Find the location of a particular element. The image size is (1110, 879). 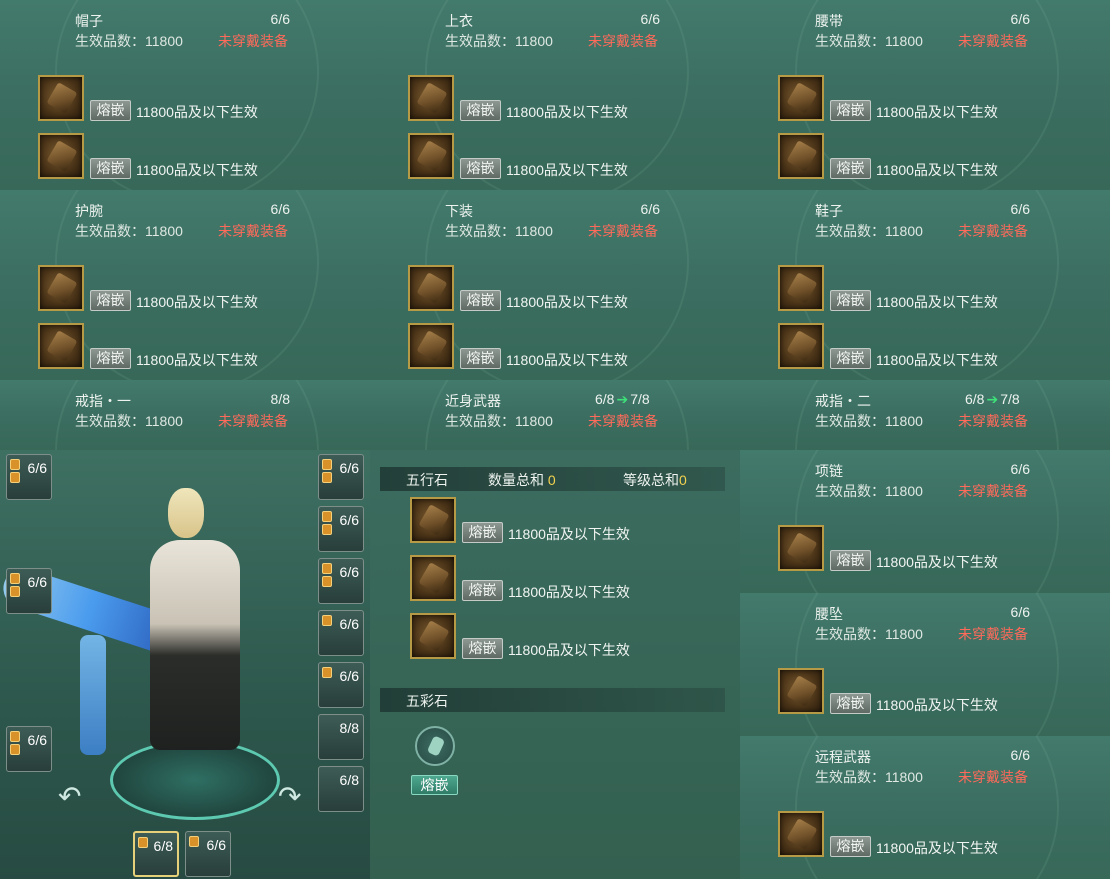

rotate-left-icon: ↶ is located at coordinates (69, 796).